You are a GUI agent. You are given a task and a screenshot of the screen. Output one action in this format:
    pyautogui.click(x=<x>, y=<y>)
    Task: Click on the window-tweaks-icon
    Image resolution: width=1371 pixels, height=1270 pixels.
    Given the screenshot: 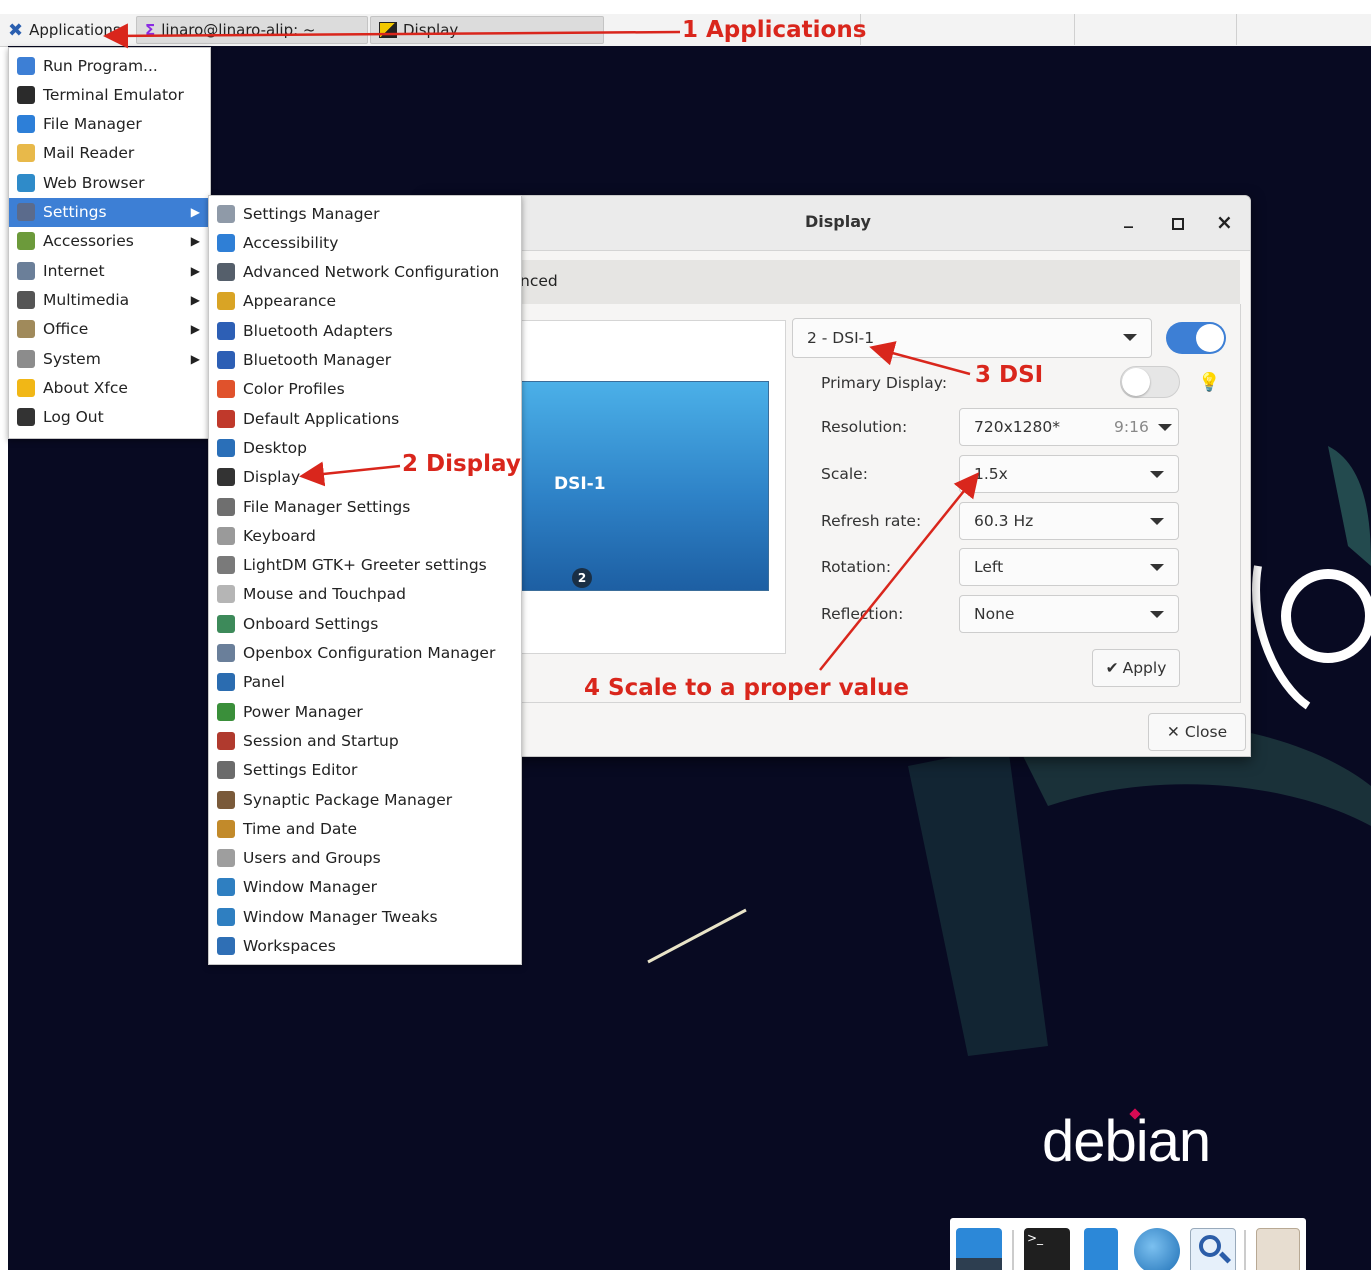 What is the action you would take?
    pyautogui.click(x=226, y=916)
    